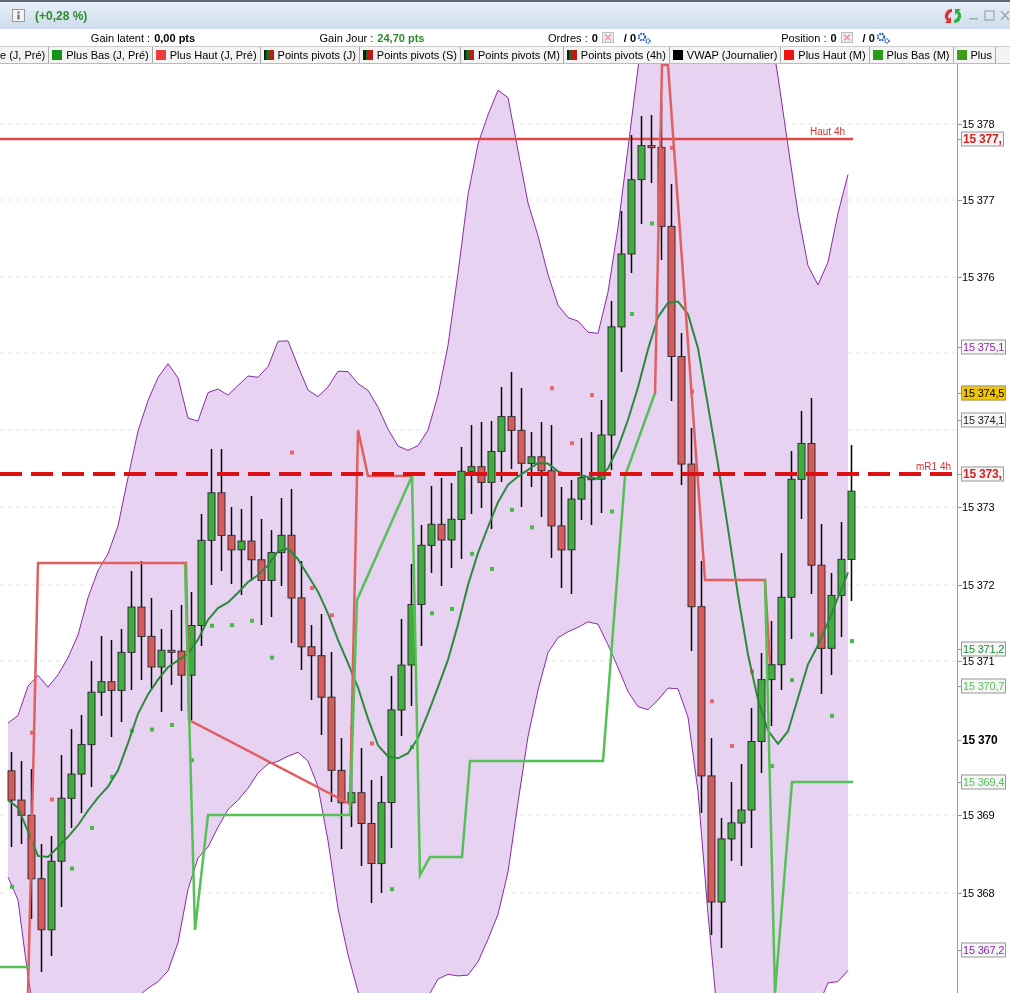  Describe the element at coordinates (980, 740) in the screenshot. I see `price-label: 15 370` at that location.